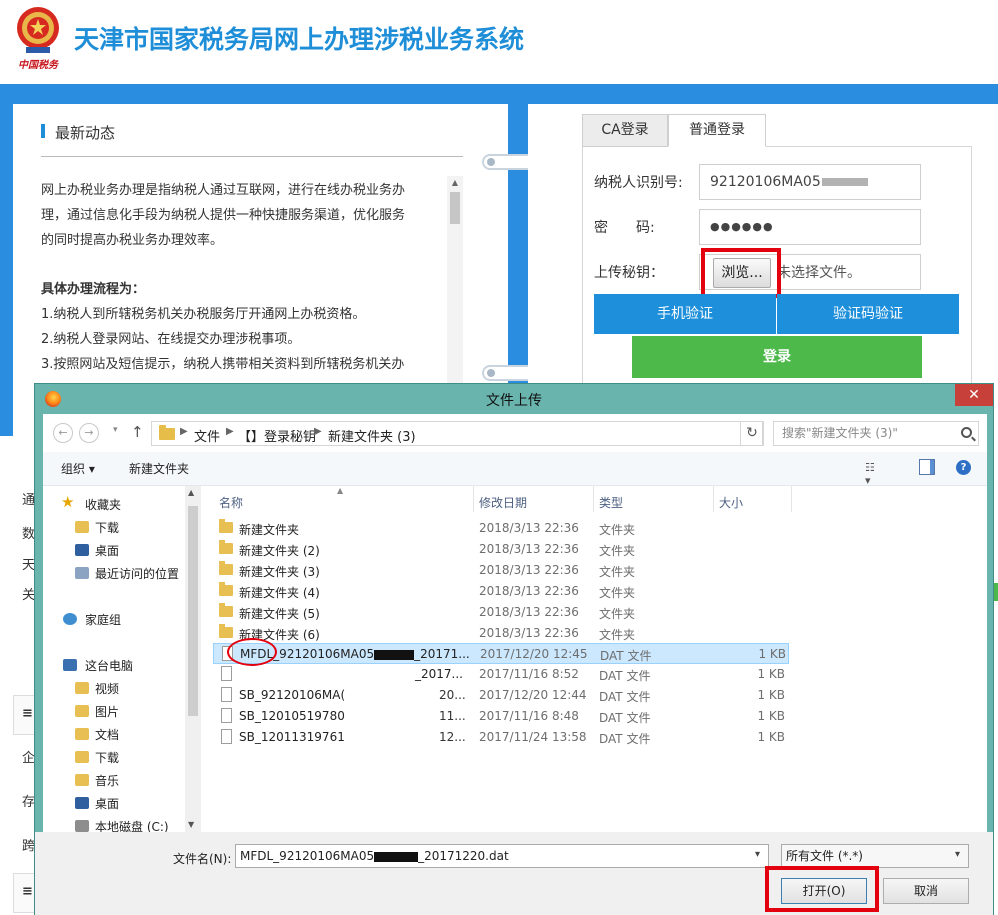 The image size is (998, 915). Describe the element at coordinates (966, 432) in the screenshot. I see `search-icon` at that location.